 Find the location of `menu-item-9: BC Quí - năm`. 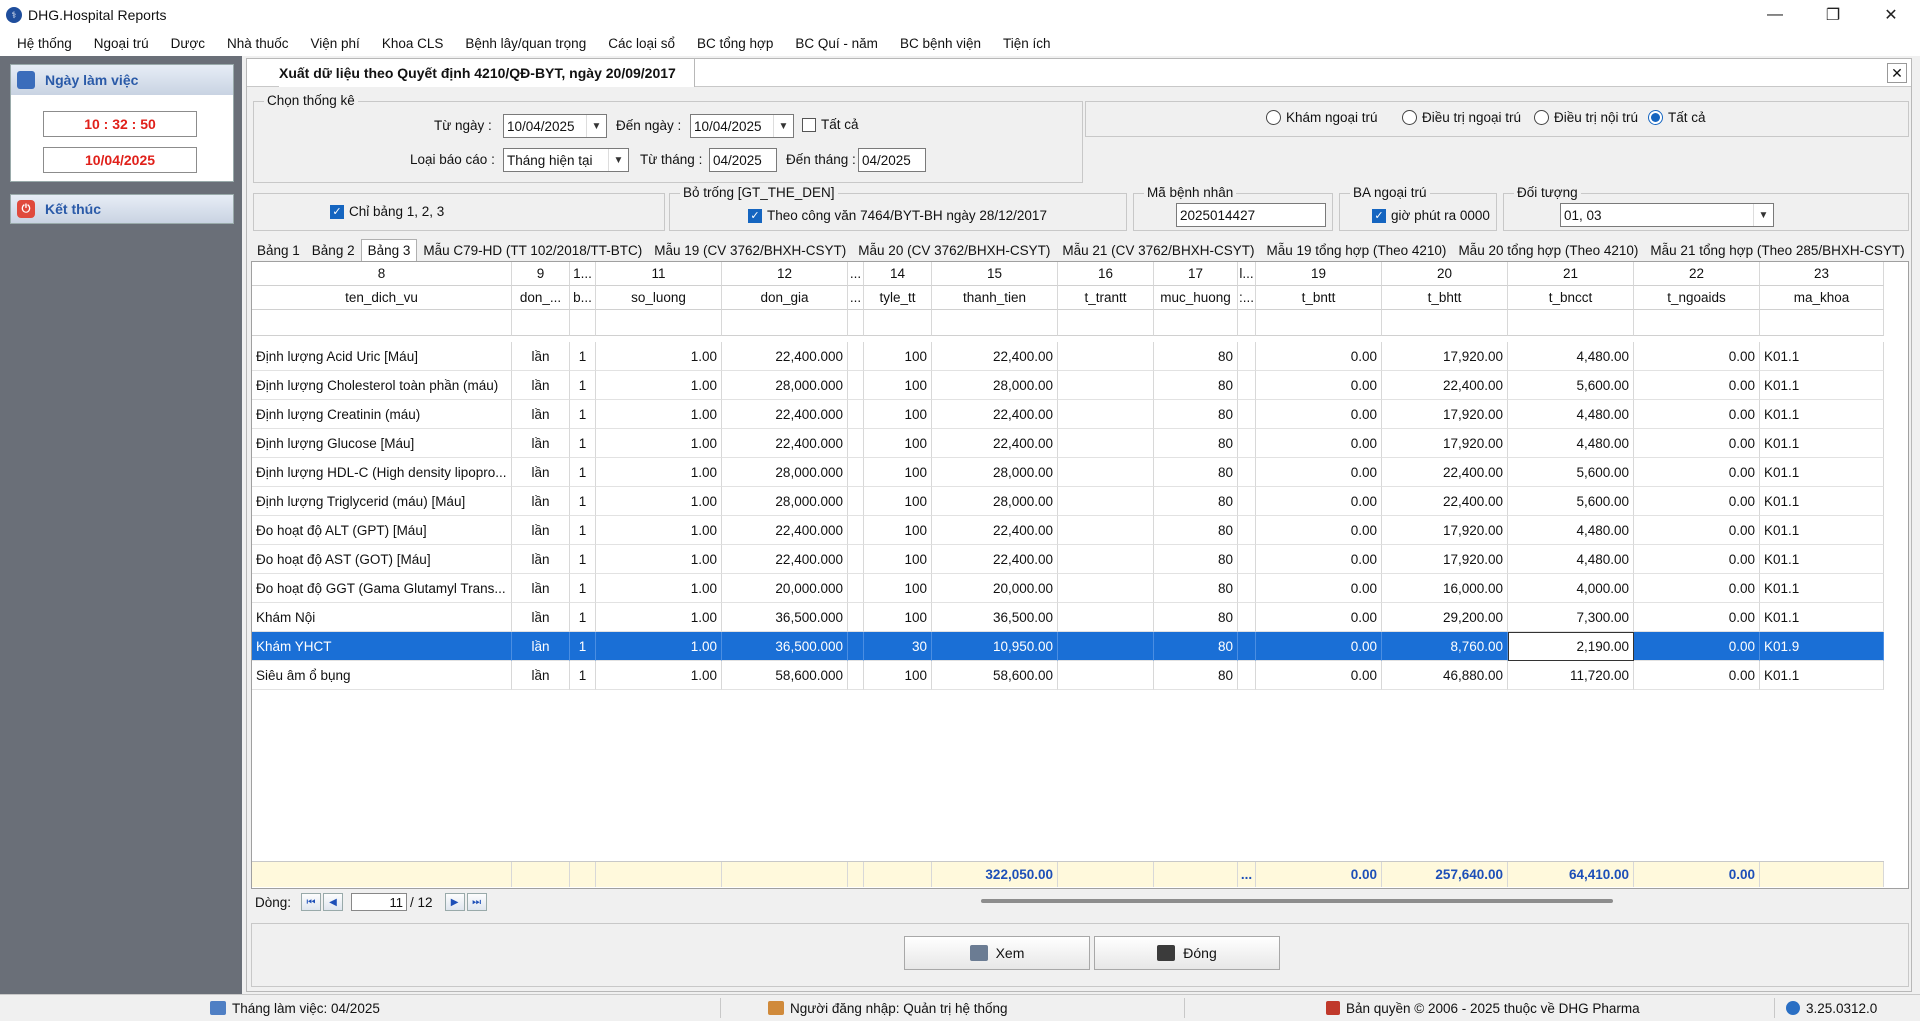

menu-item-9: BC Quí - năm is located at coordinates (836, 43).